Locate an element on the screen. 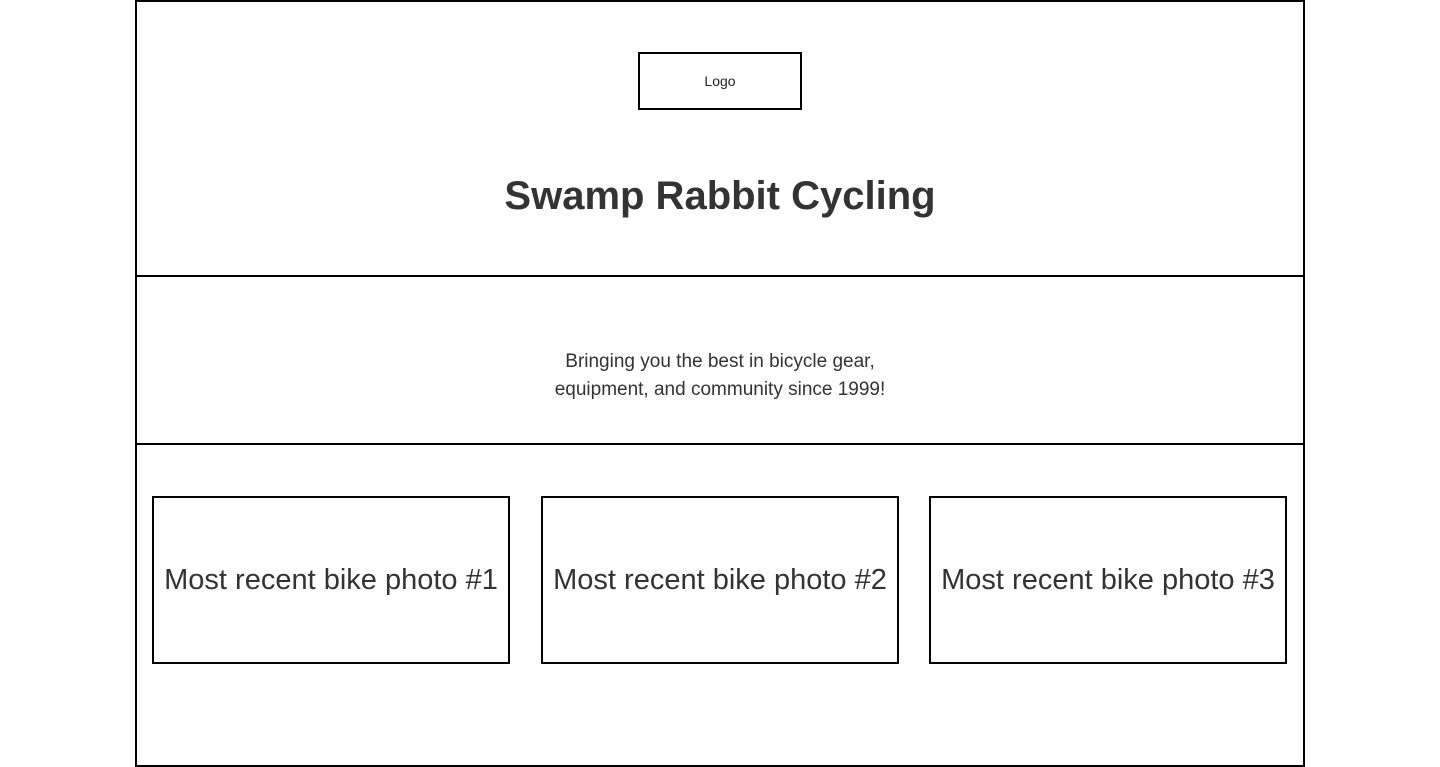 The width and height of the screenshot is (1440, 767). logo-label: Logo is located at coordinates (720, 81).